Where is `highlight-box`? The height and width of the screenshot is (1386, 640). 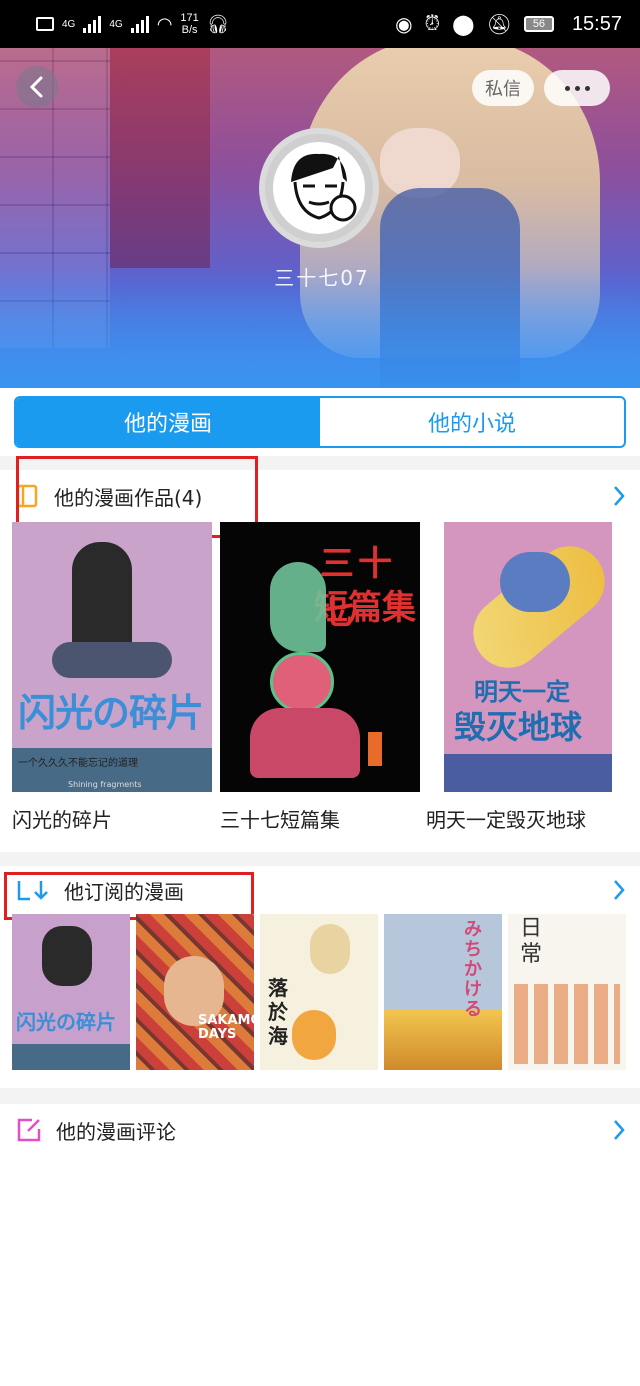
highlight-box is located at coordinates (129, 896).